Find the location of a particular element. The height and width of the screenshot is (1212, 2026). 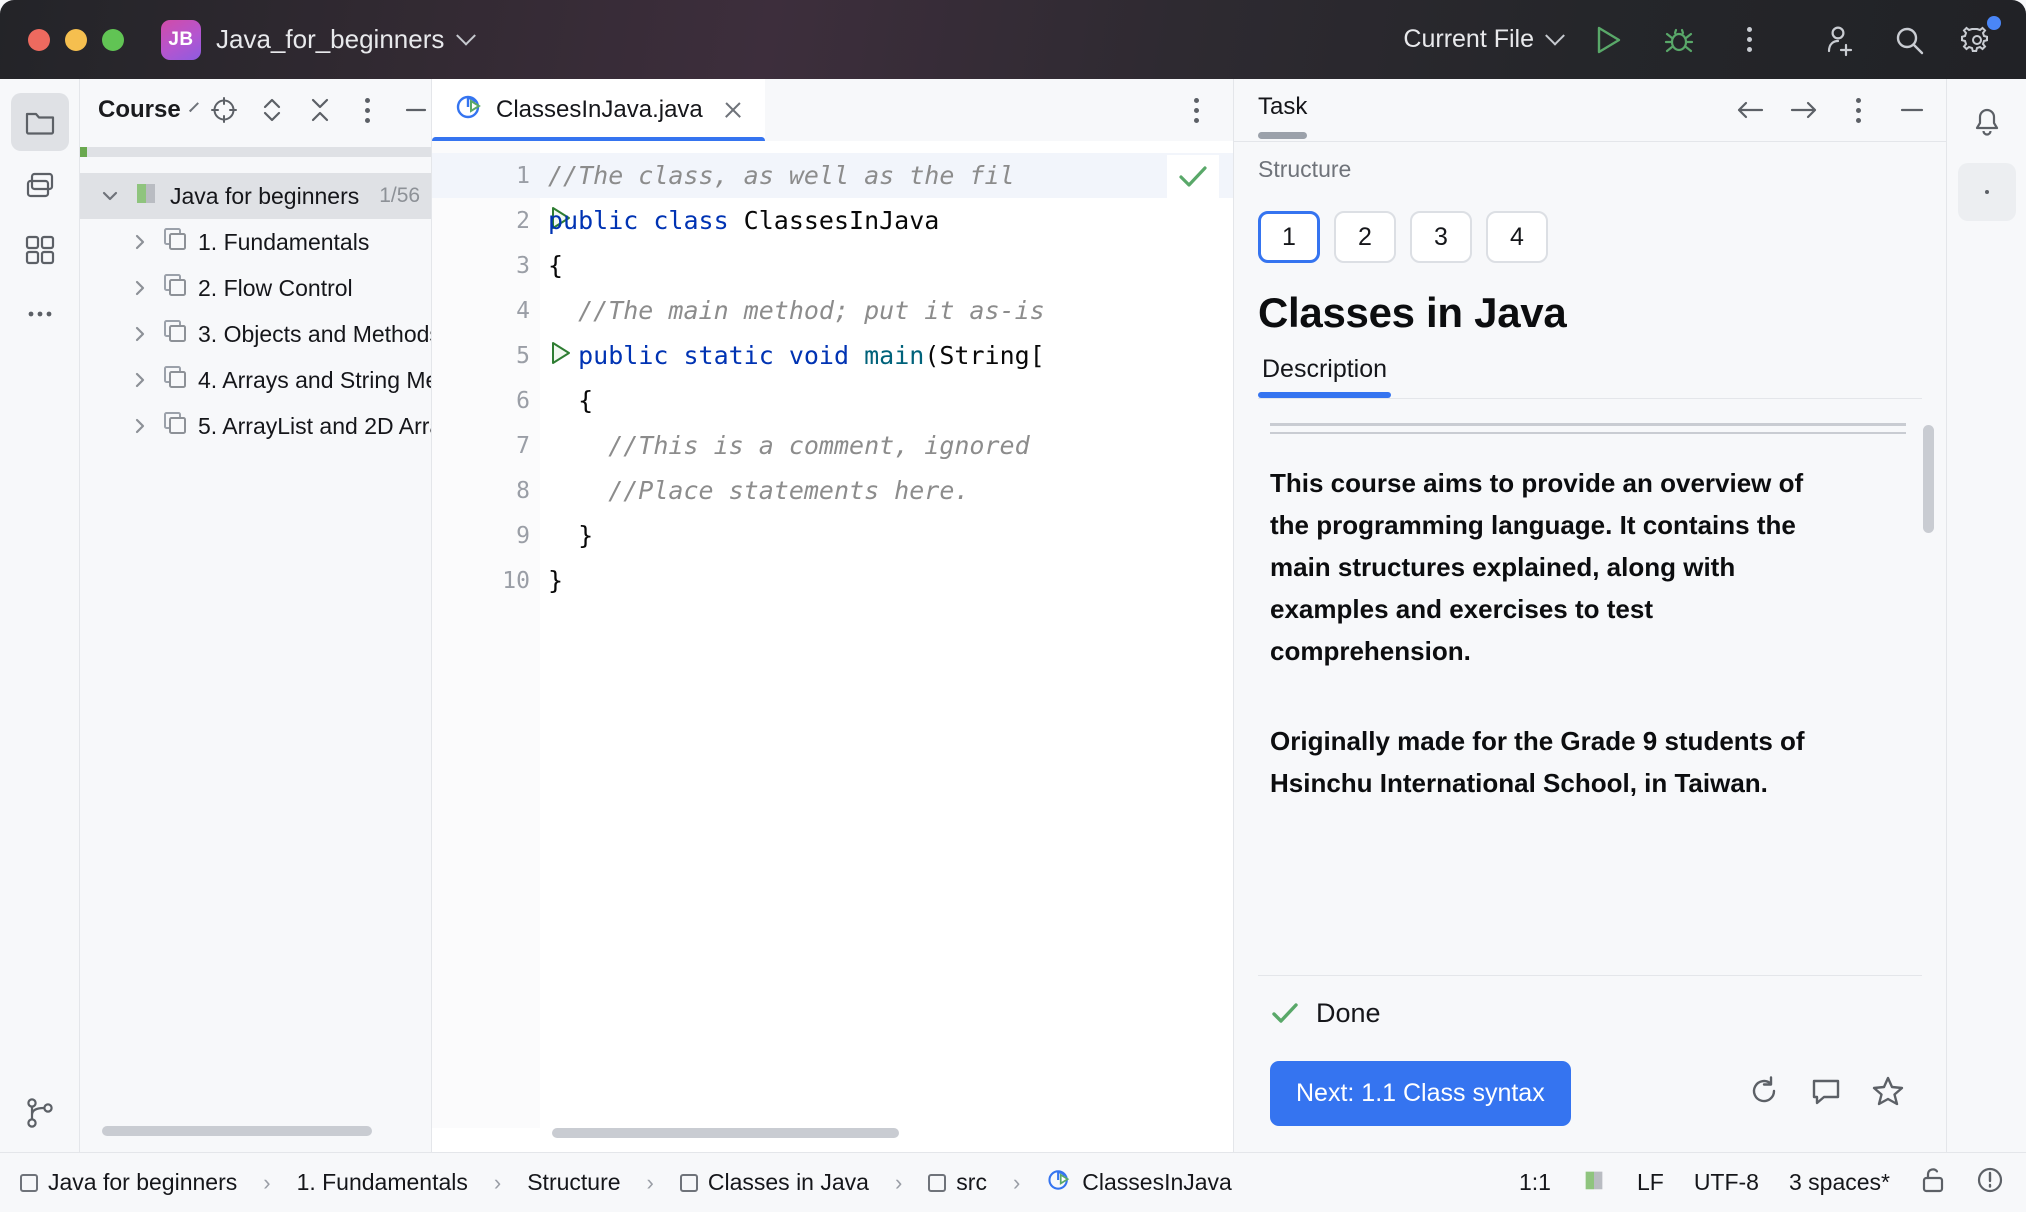

course-book-icon is located at coordinates (1594, 1183).